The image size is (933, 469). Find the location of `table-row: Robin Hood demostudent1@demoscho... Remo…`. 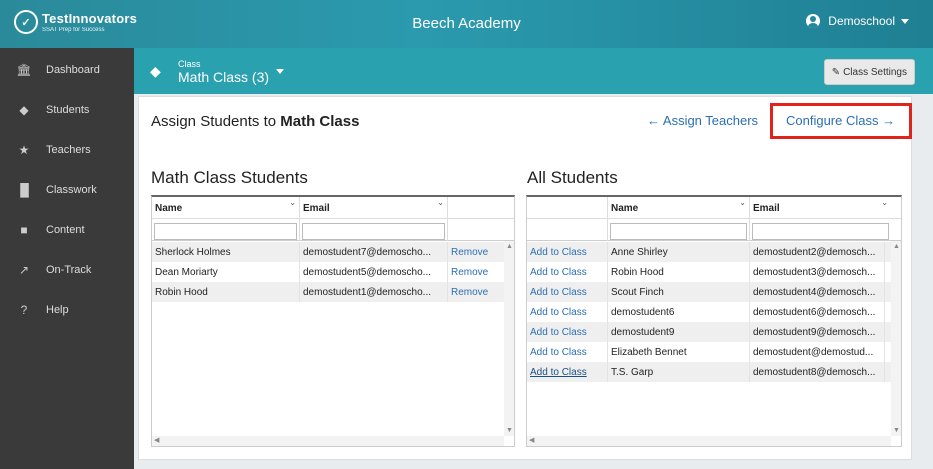

table-row: Robin Hood demostudent1@demoscho... Remo… is located at coordinates (333, 292).